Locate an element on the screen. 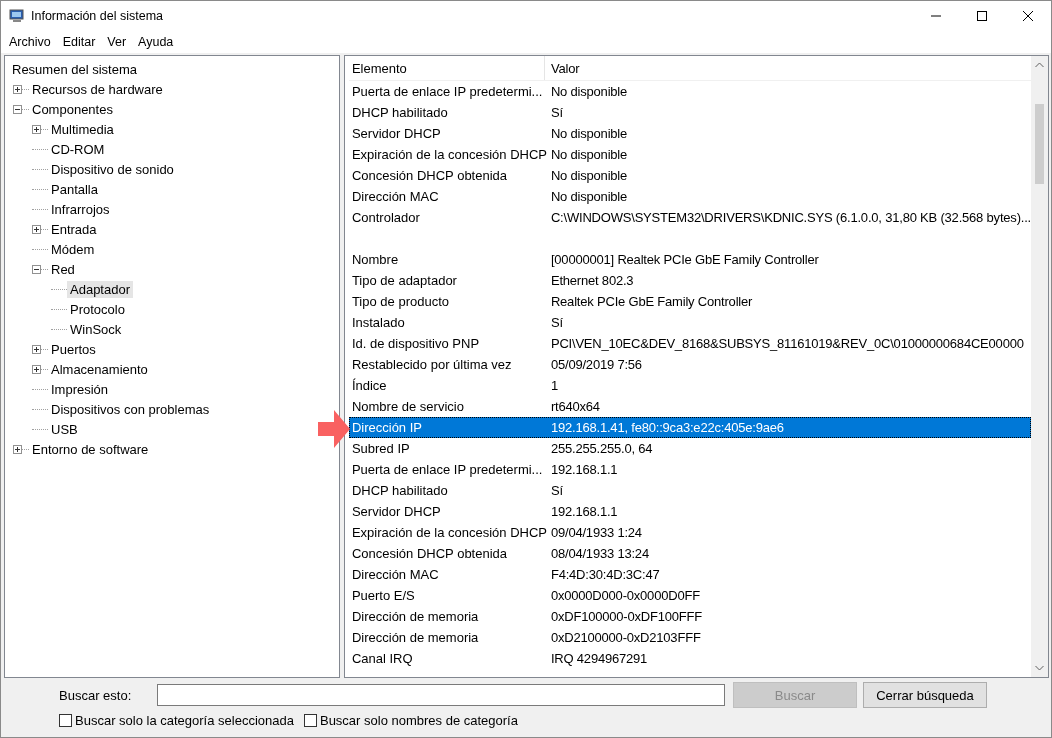  table-cell-text: Canal IRQ is located at coordinates (382, 658).